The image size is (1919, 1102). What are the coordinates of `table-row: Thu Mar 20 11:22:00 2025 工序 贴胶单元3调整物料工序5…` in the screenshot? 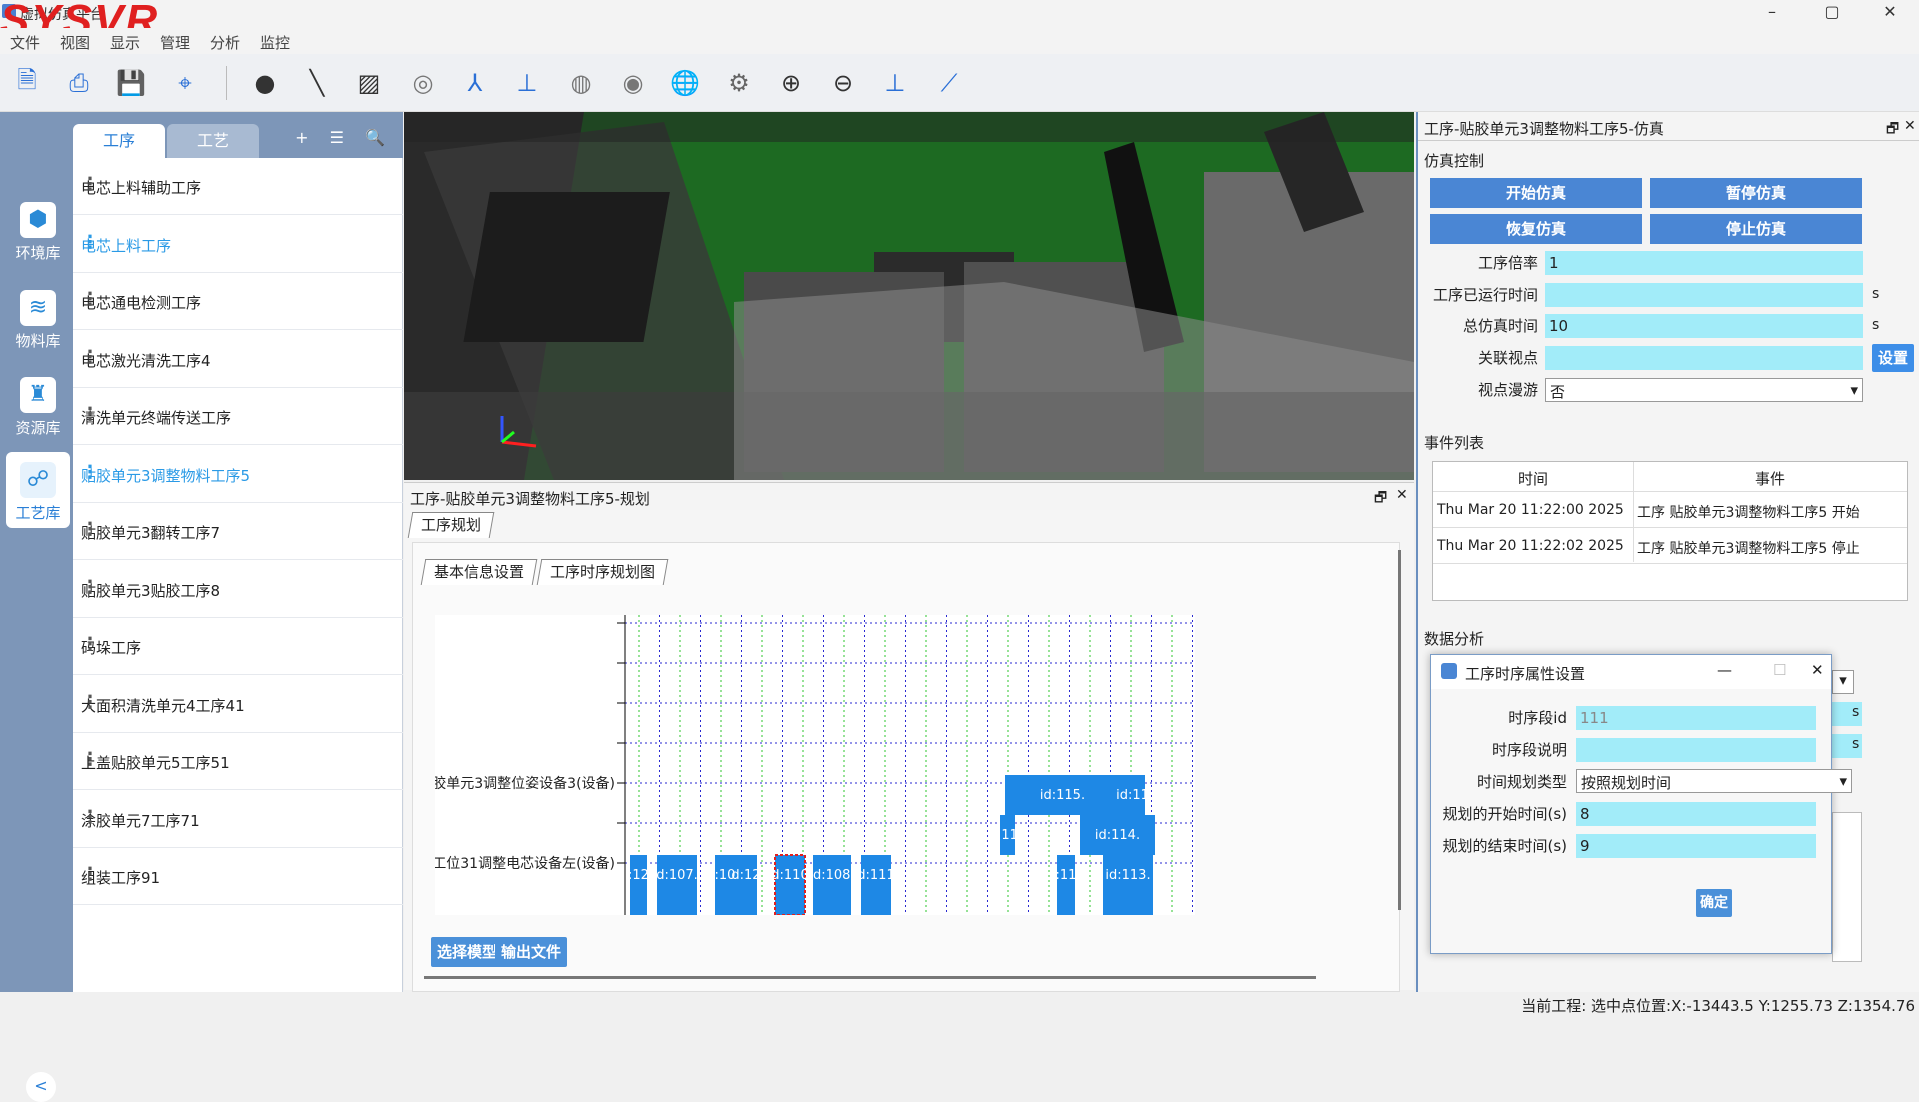 It's located at (1670, 510).